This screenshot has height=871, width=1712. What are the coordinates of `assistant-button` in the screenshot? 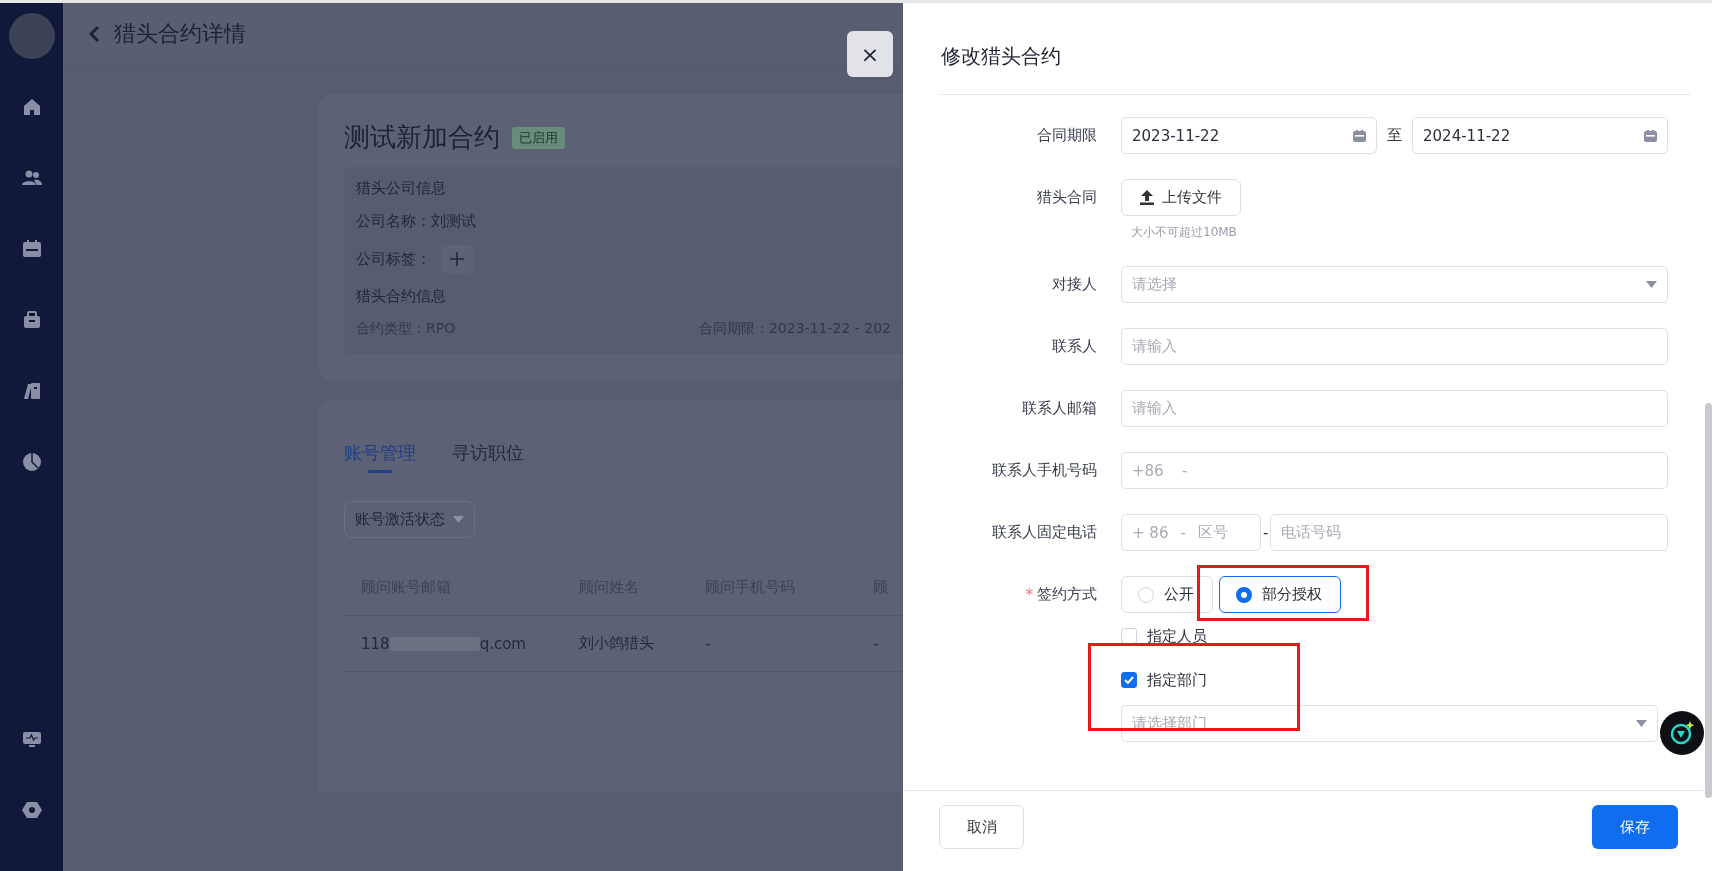 It's located at (1682, 733).